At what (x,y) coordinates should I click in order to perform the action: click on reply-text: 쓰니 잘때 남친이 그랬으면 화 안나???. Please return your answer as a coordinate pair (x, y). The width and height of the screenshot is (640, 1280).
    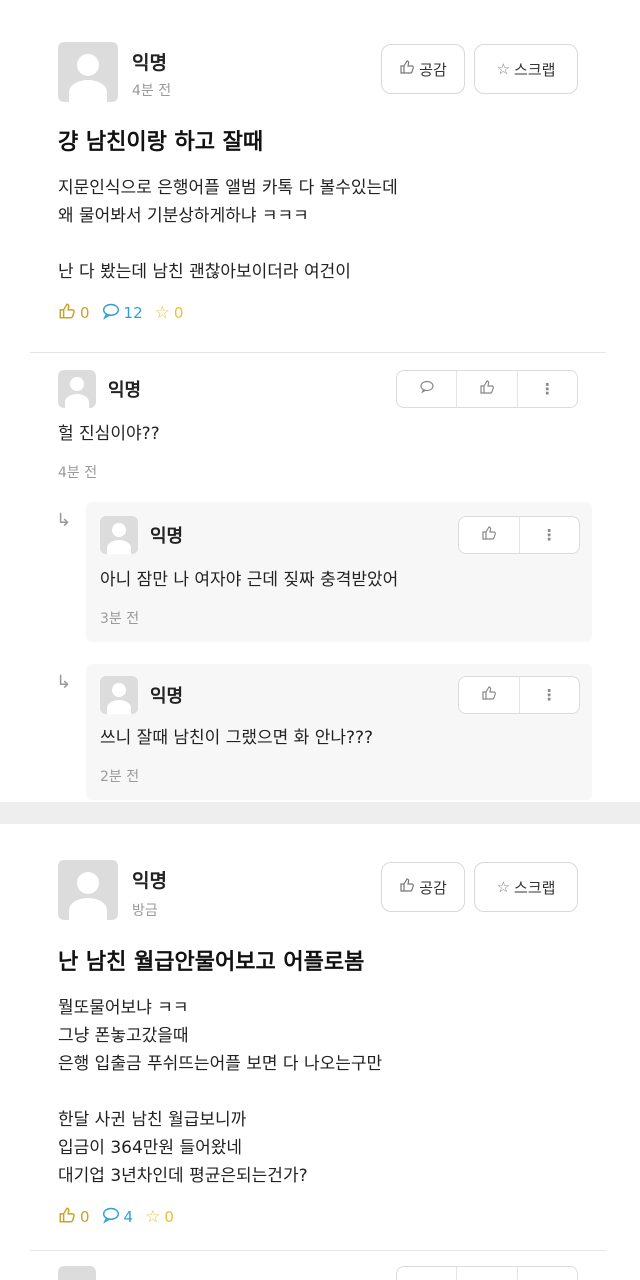
    Looking at the image, I should click on (237, 738).